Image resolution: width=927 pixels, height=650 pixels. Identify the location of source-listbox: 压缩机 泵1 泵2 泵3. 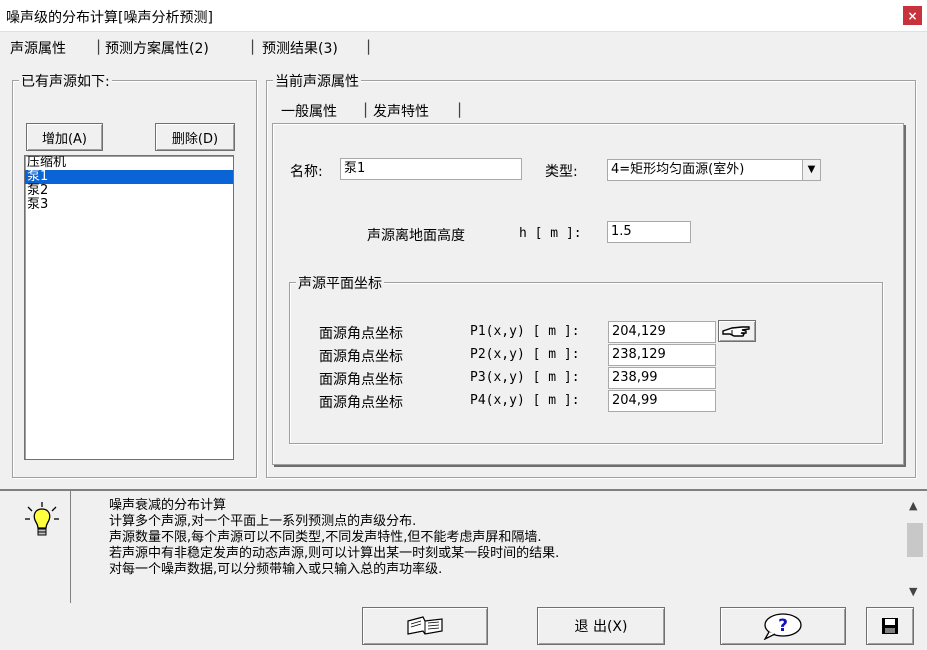
(129, 307).